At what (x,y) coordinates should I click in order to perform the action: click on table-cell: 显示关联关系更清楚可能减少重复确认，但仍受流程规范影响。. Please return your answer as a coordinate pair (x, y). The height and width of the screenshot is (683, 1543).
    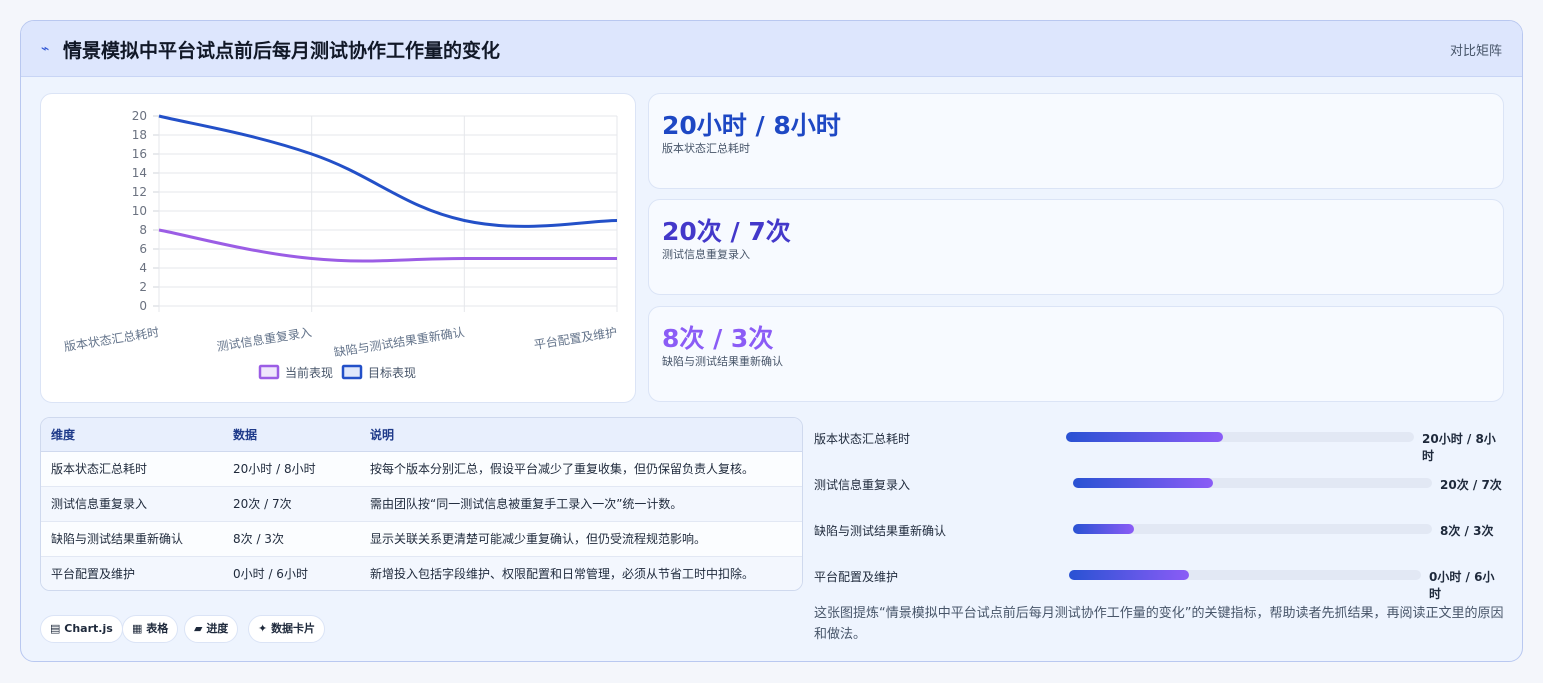
    Looking at the image, I should click on (581, 539).